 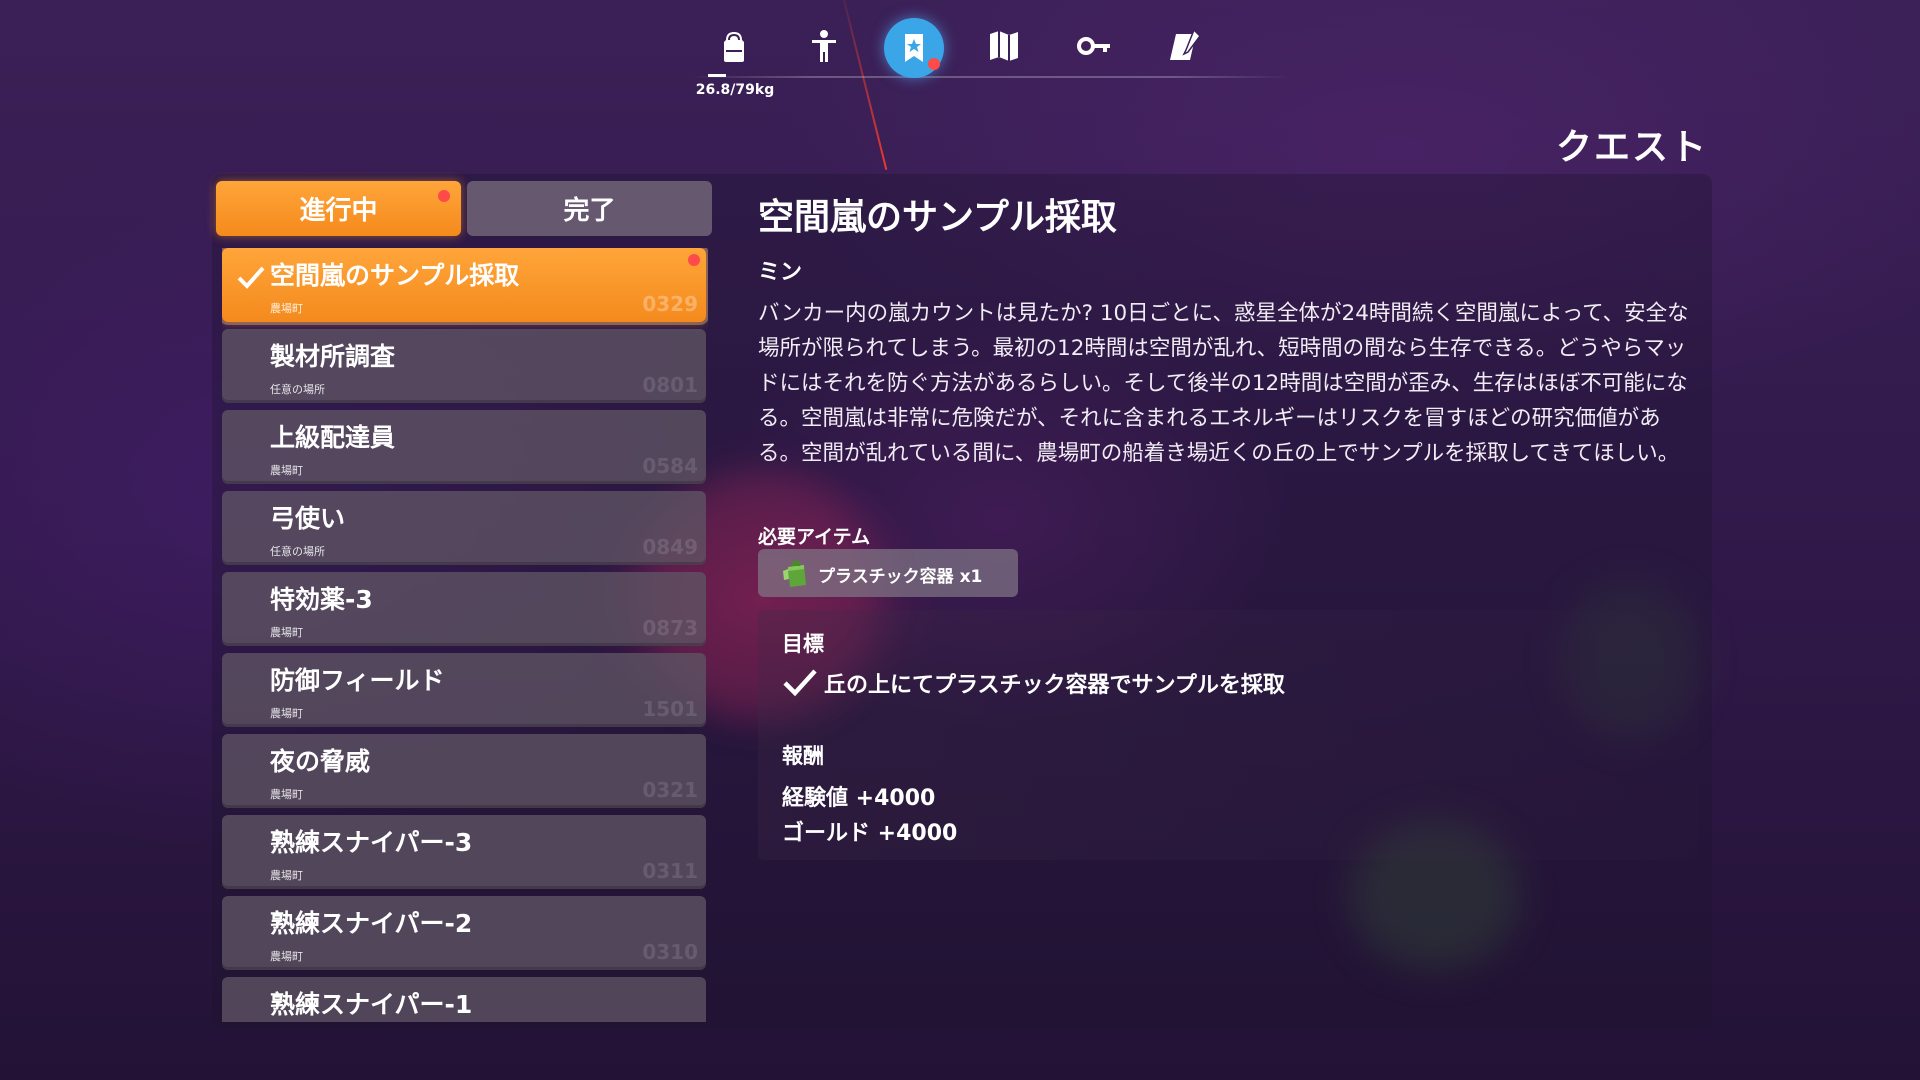 I want to click on quest-number: 0801, so click(x=670, y=385).